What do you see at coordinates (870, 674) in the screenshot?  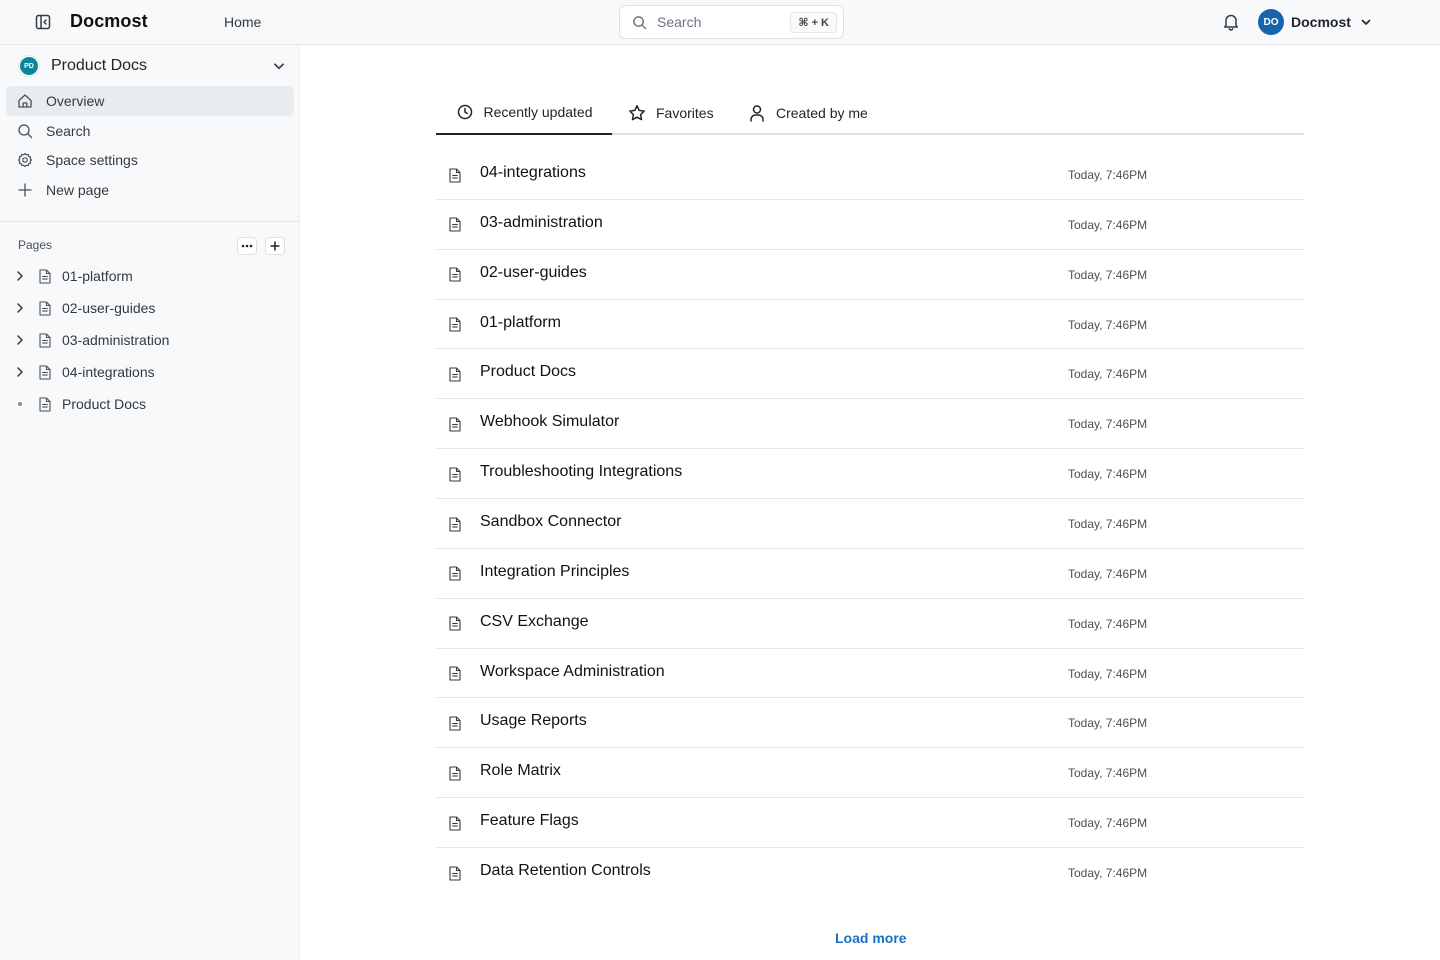 I see `list-item: Workspace Administration Today, 7:46PM` at bounding box center [870, 674].